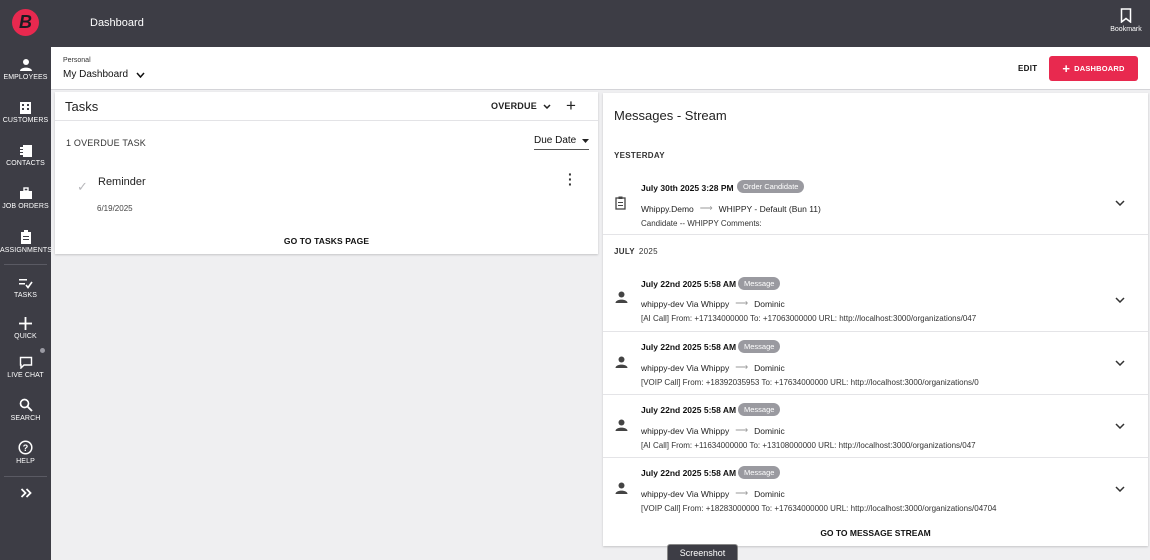  I want to click on search-icon, so click(26, 405).